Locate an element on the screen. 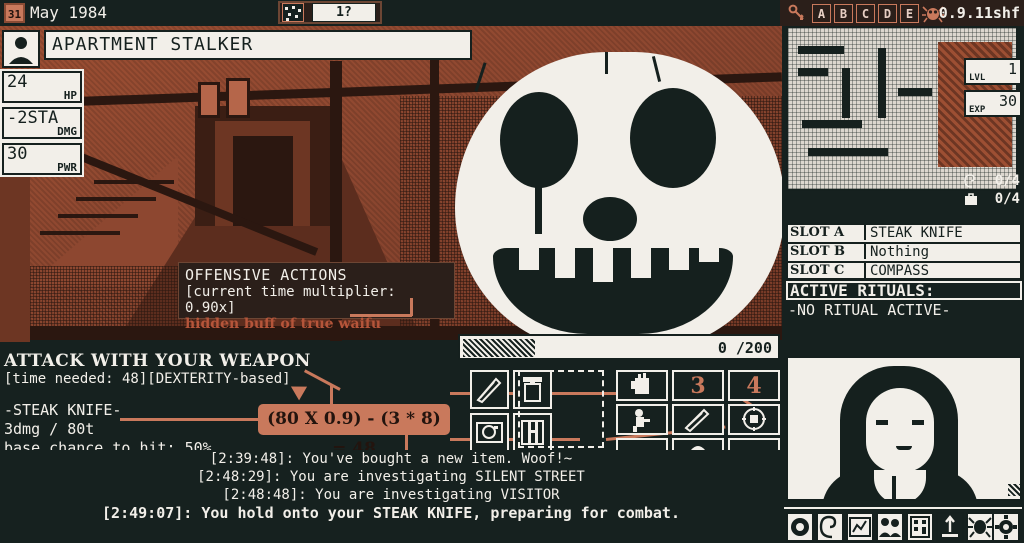 The width and height of the screenshot is (1024, 543). version-bar: A B C D E 0.9.11shf is located at coordinates (902, 13).